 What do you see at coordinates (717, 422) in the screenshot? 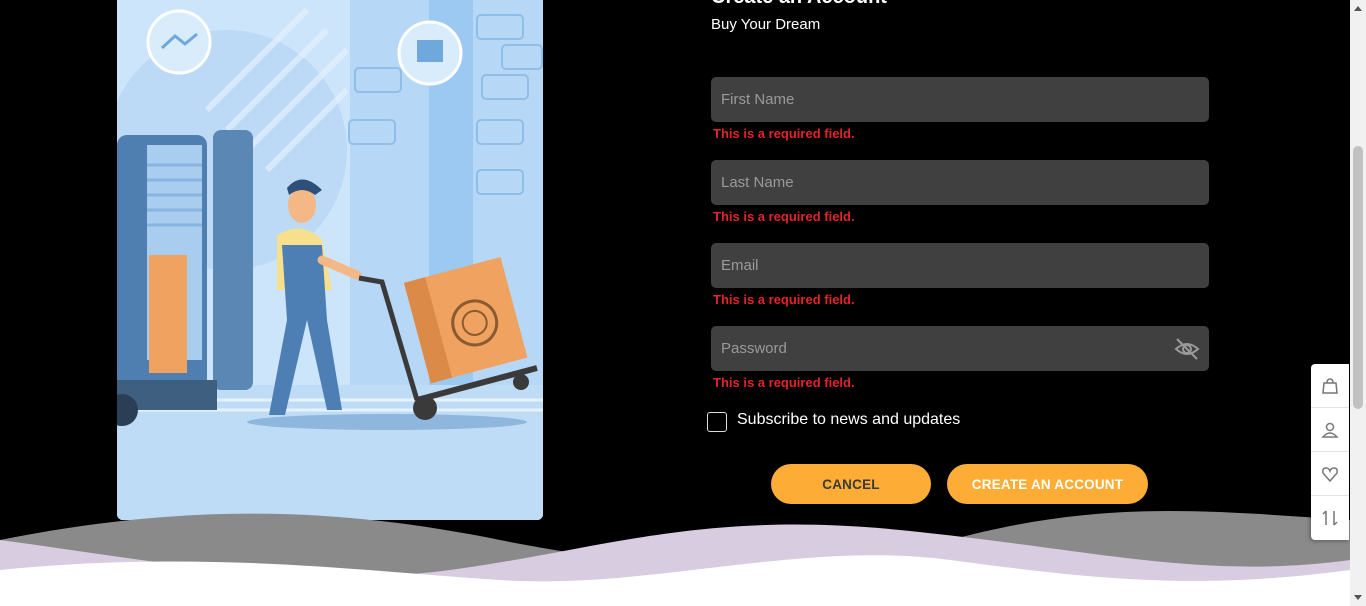
I see `subscribe-checkbox` at bounding box center [717, 422].